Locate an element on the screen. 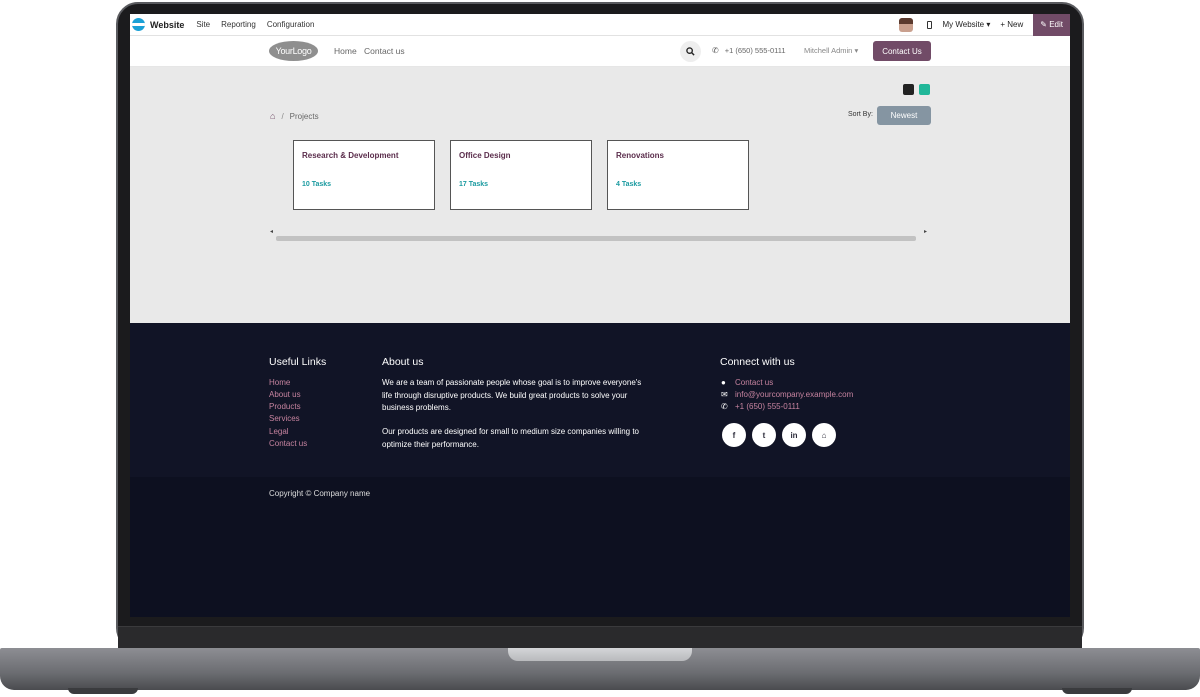 The height and width of the screenshot is (697, 1200). project-name: Research & Development is located at coordinates (350, 155).